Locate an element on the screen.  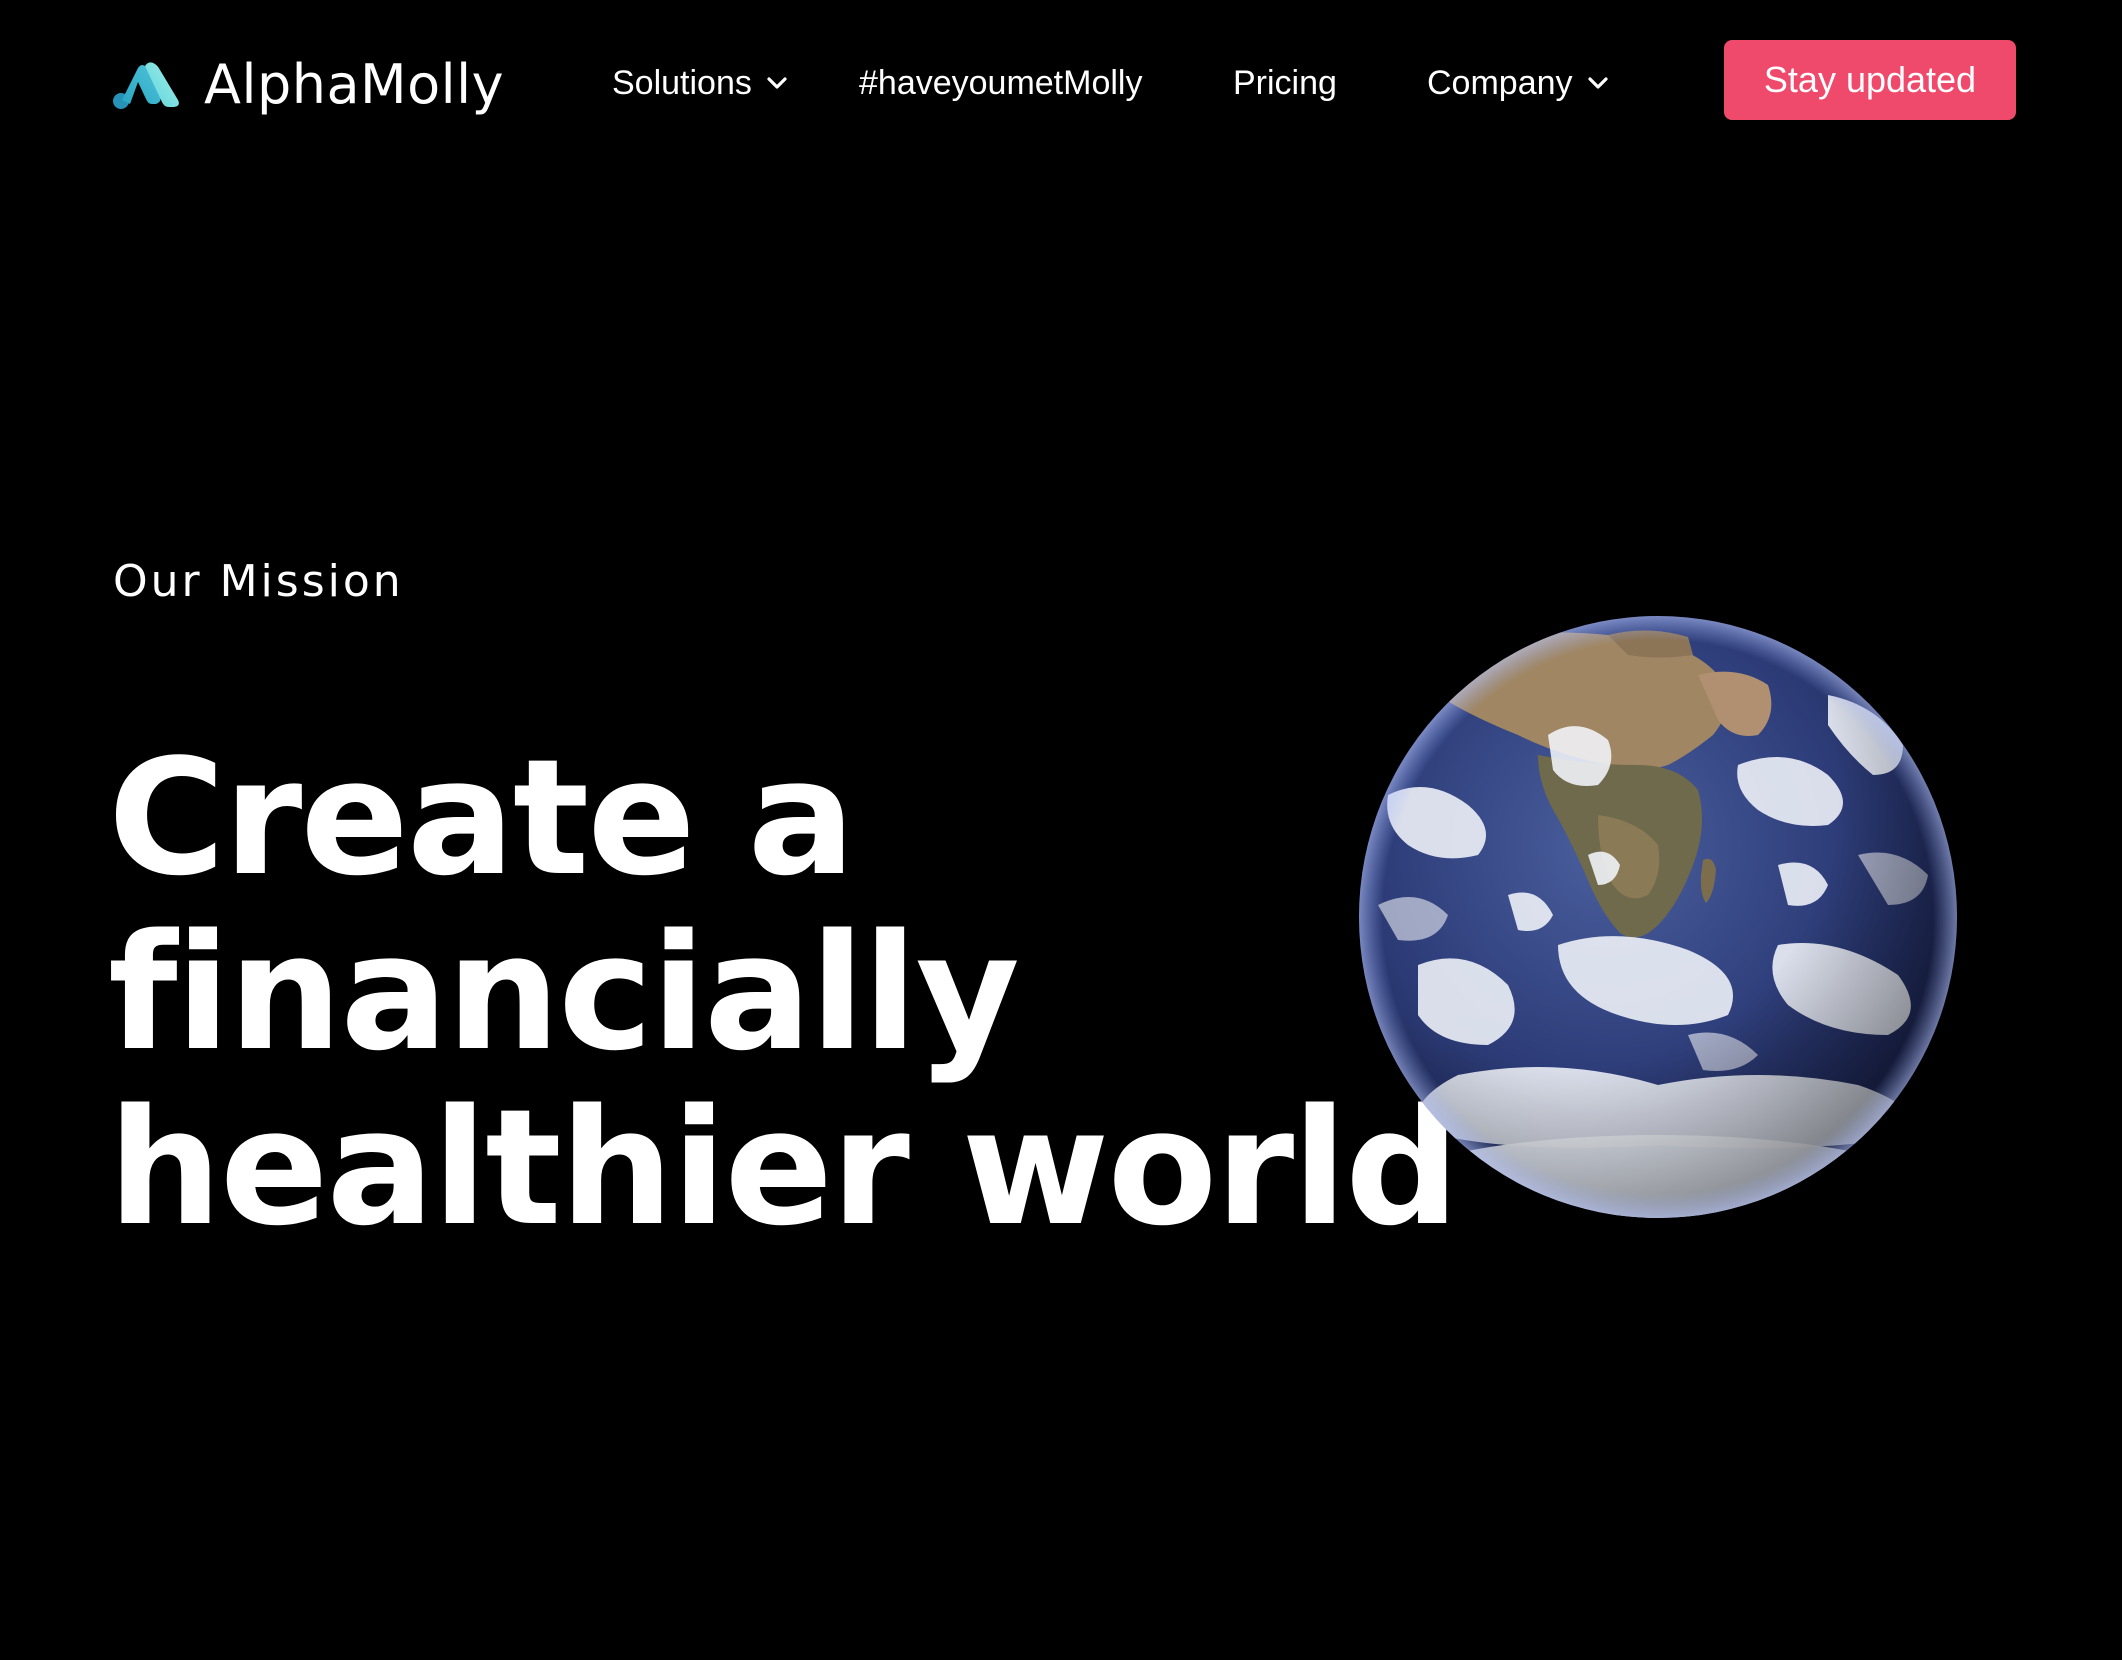
brand-logo-link: AlphaMolly is located at coordinates (308, 85).